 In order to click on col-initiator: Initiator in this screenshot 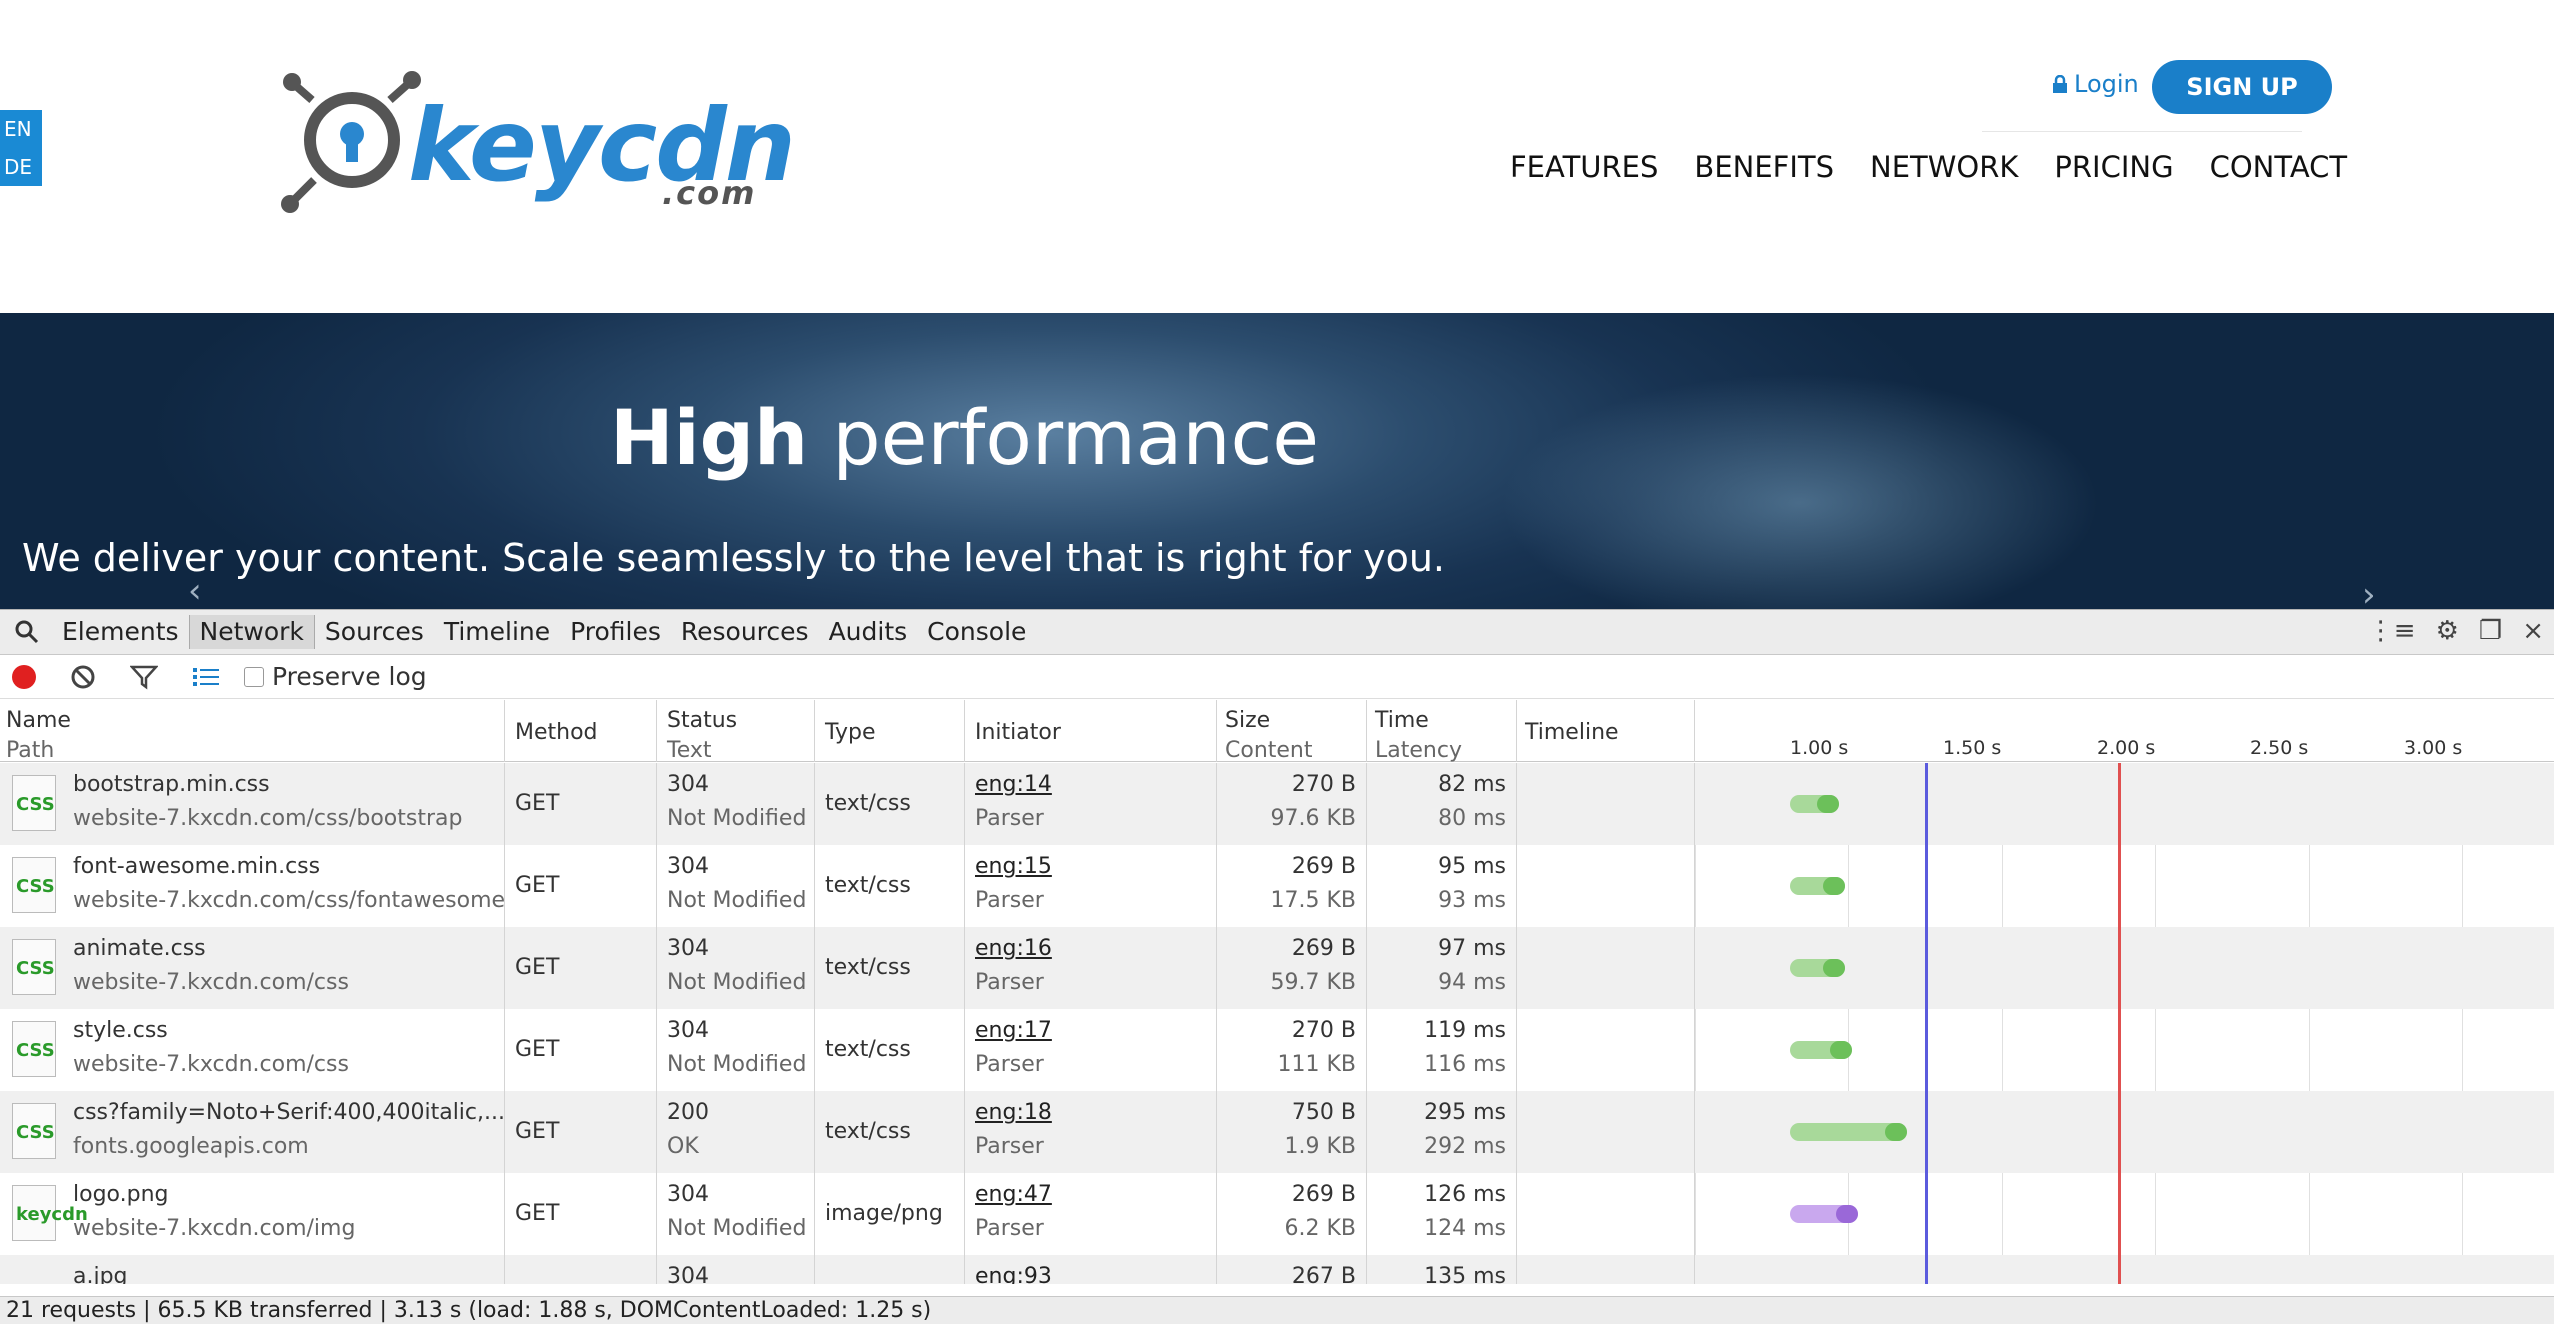, I will do `click(1091, 731)`.